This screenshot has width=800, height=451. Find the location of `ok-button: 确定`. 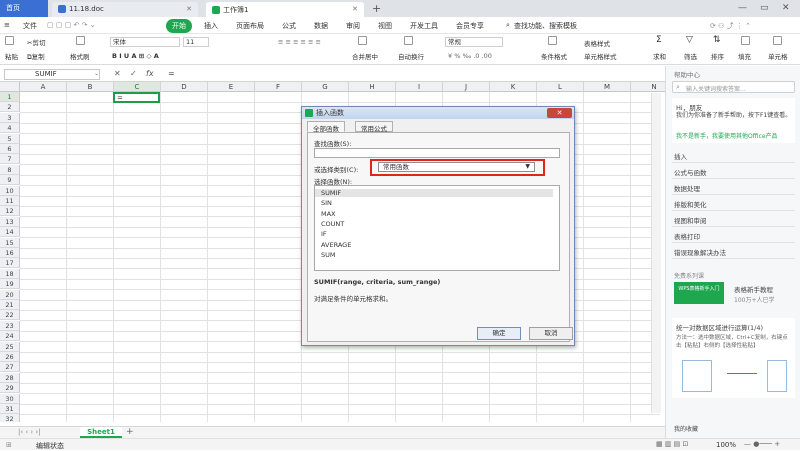

ok-button: 确定 is located at coordinates (499, 333).